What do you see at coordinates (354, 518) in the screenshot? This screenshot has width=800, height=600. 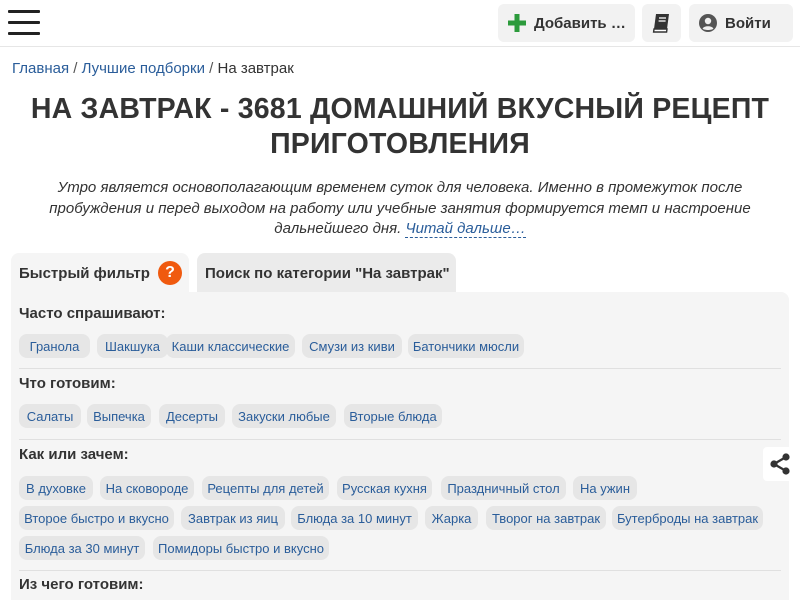 I see `filter-chip: Блюда за 10 минут` at bounding box center [354, 518].